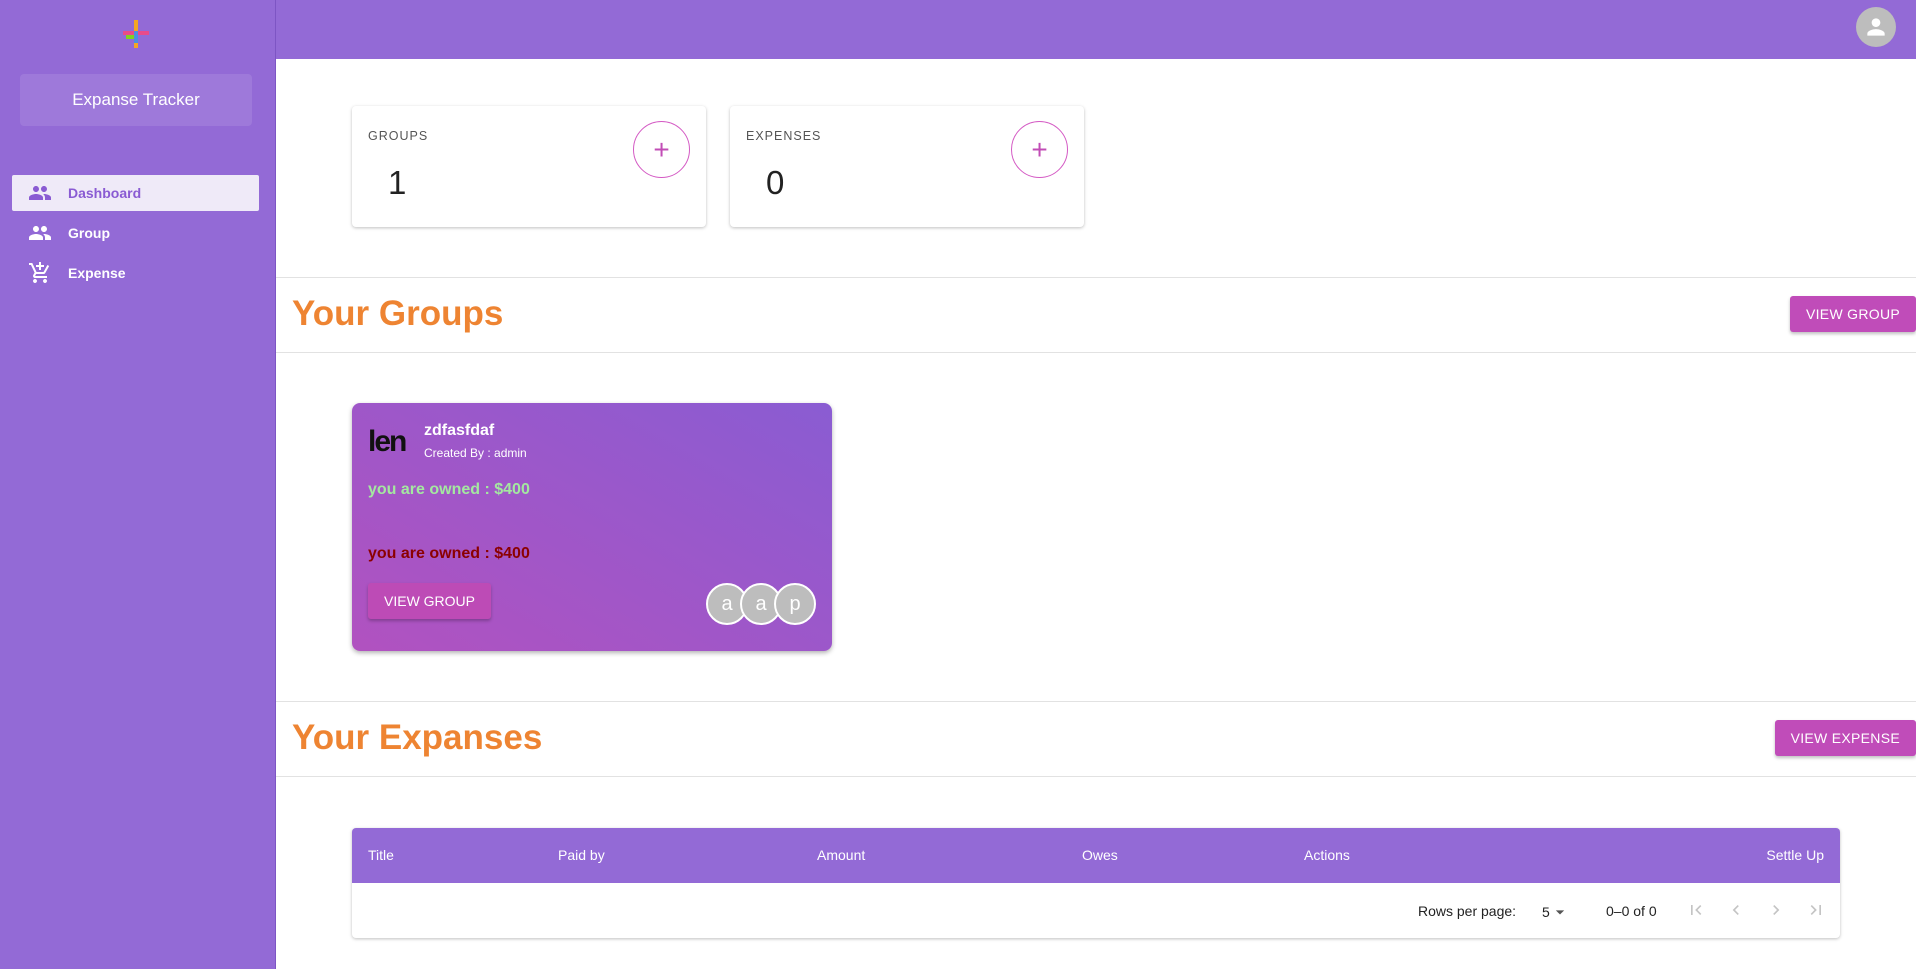 Image resolution: width=1916 pixels, height=969 pixels. I want to click on group-logo: len, so click(387, 441).